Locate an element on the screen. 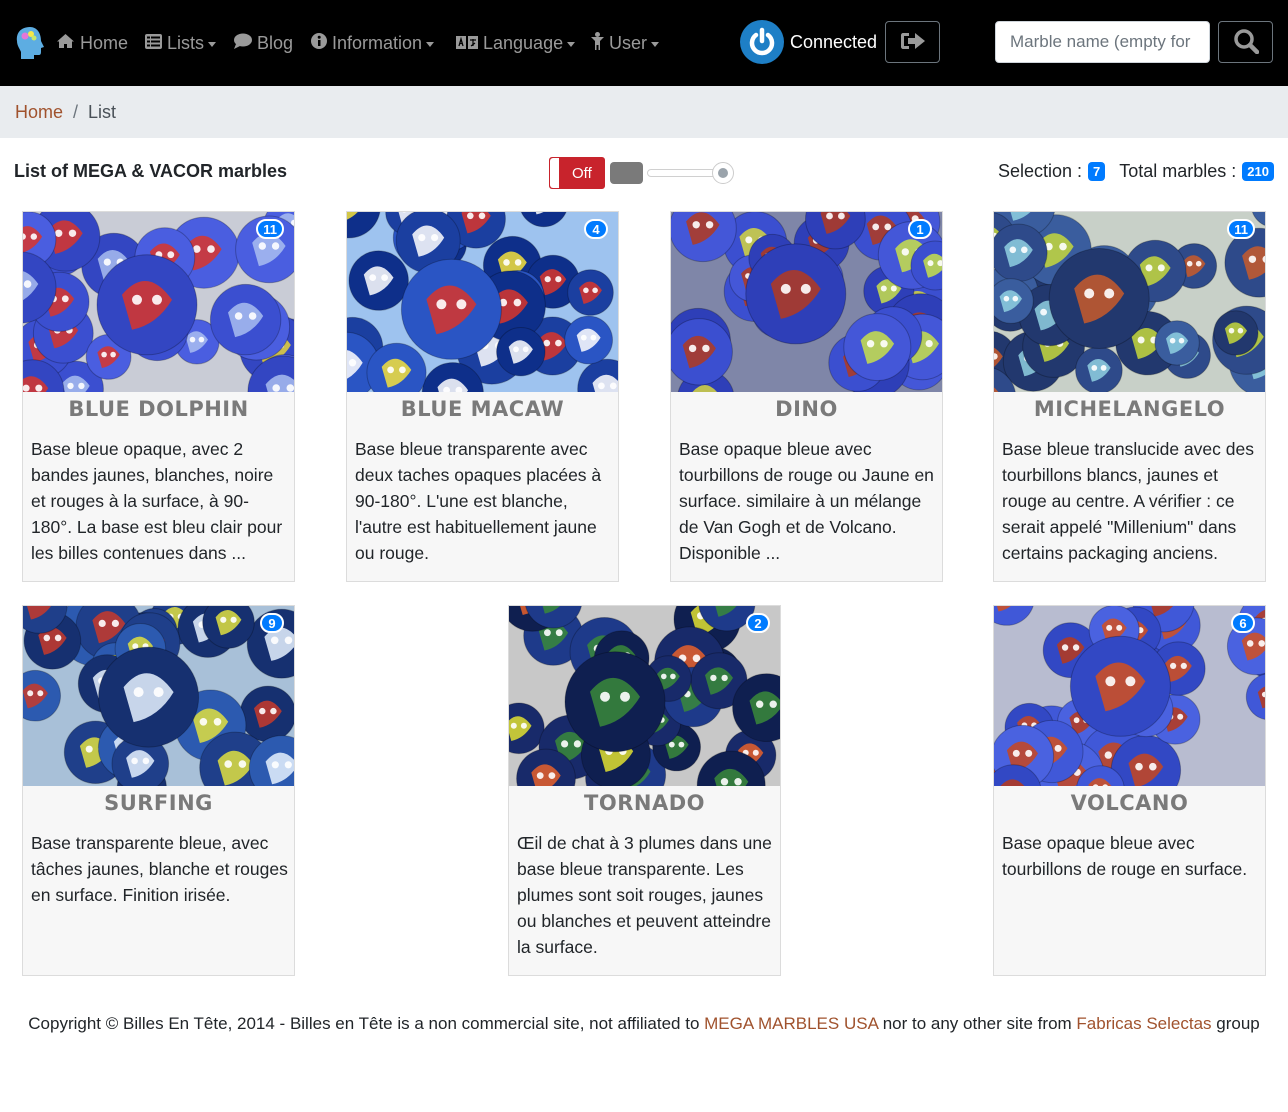  logout-button is located at coordinates (912, 42).